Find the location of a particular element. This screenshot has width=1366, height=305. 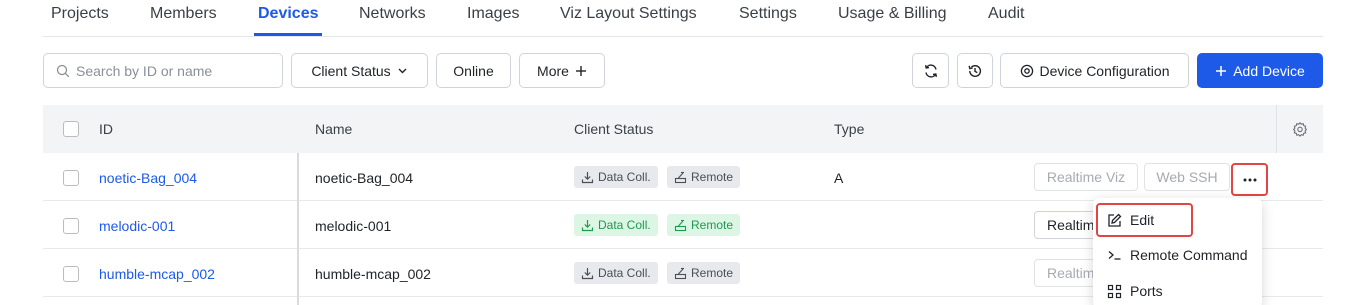

realtime-viz-button: Realtime Viz is located at coordinates (1086, 177).